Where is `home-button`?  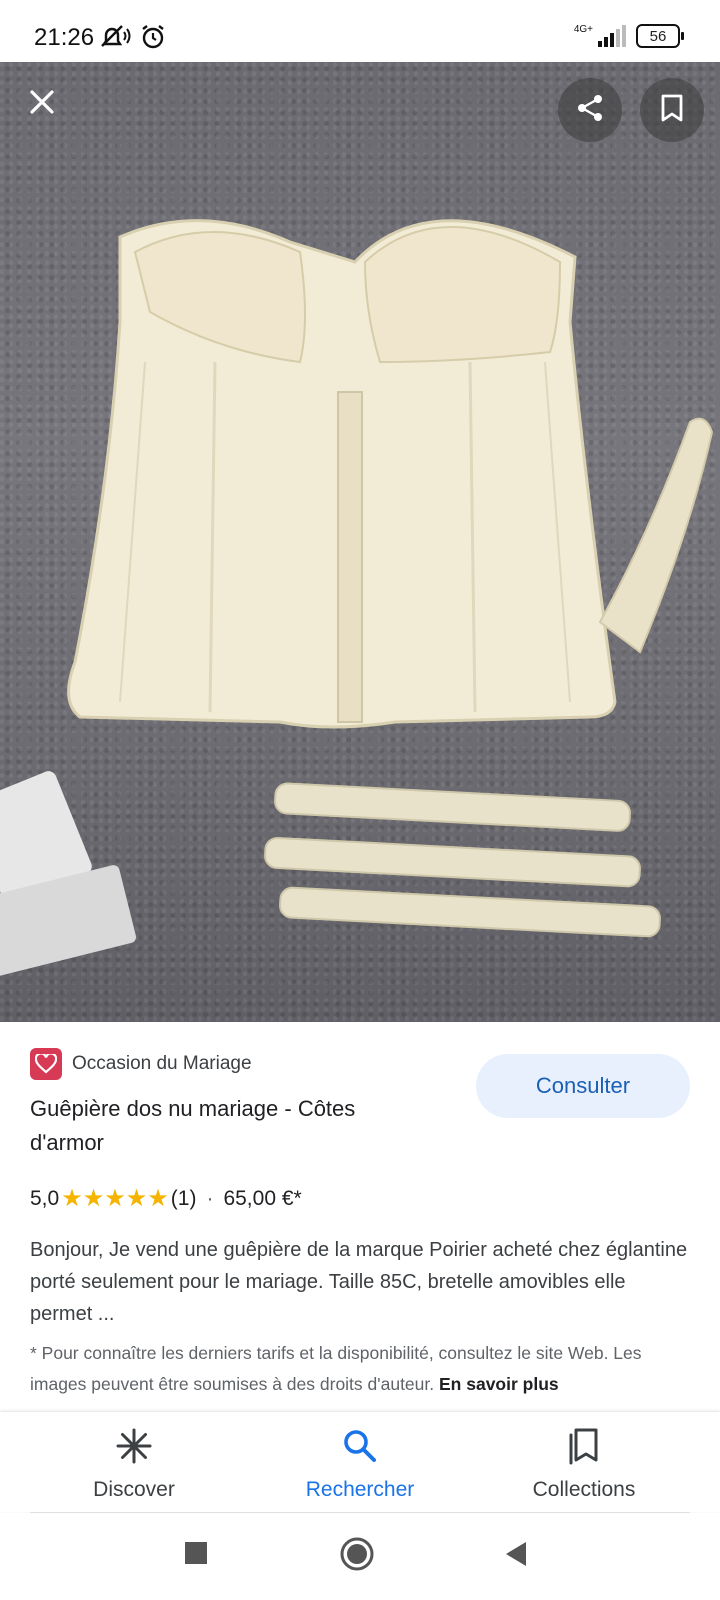
home-button is located at coordinates (357, 1556).